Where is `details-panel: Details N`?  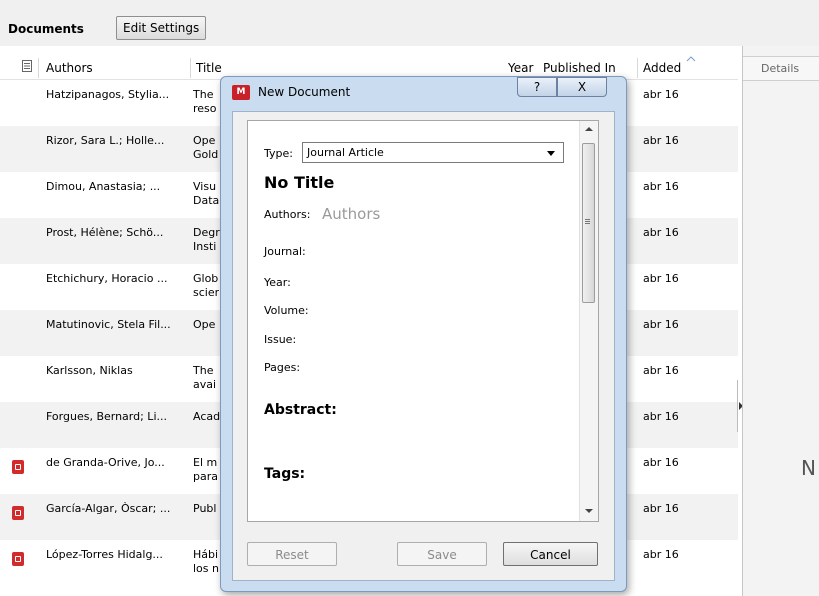 details-panel: Details N is located at coordinates (780, 321).